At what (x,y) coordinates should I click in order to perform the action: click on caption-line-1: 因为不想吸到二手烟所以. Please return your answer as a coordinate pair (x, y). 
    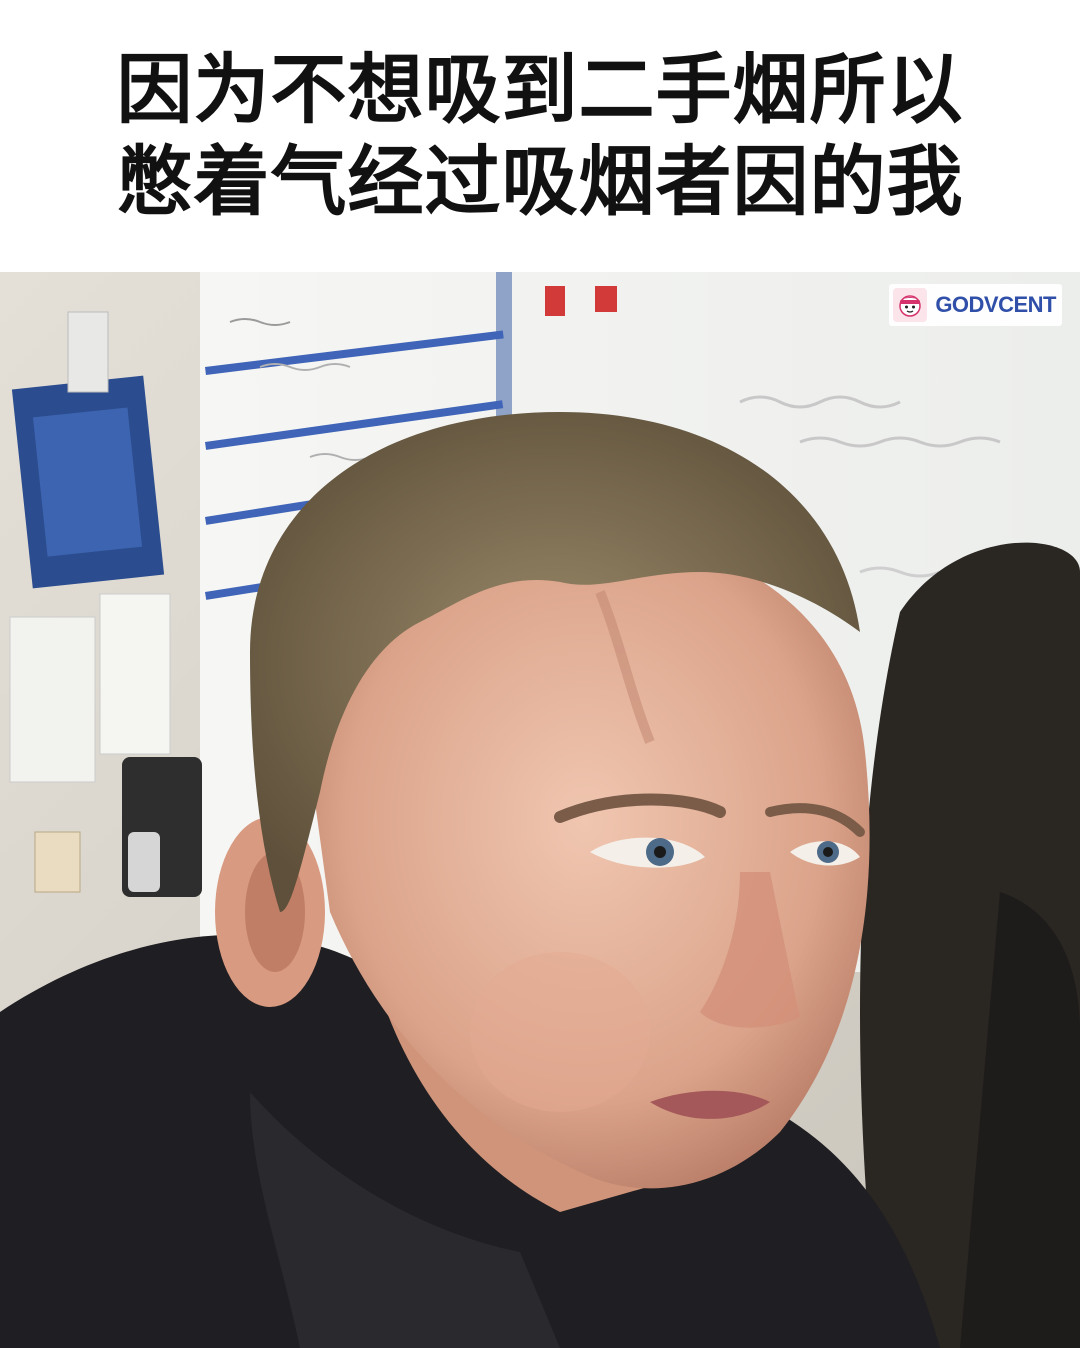
    Looking at the image, I should click on (540, 89).